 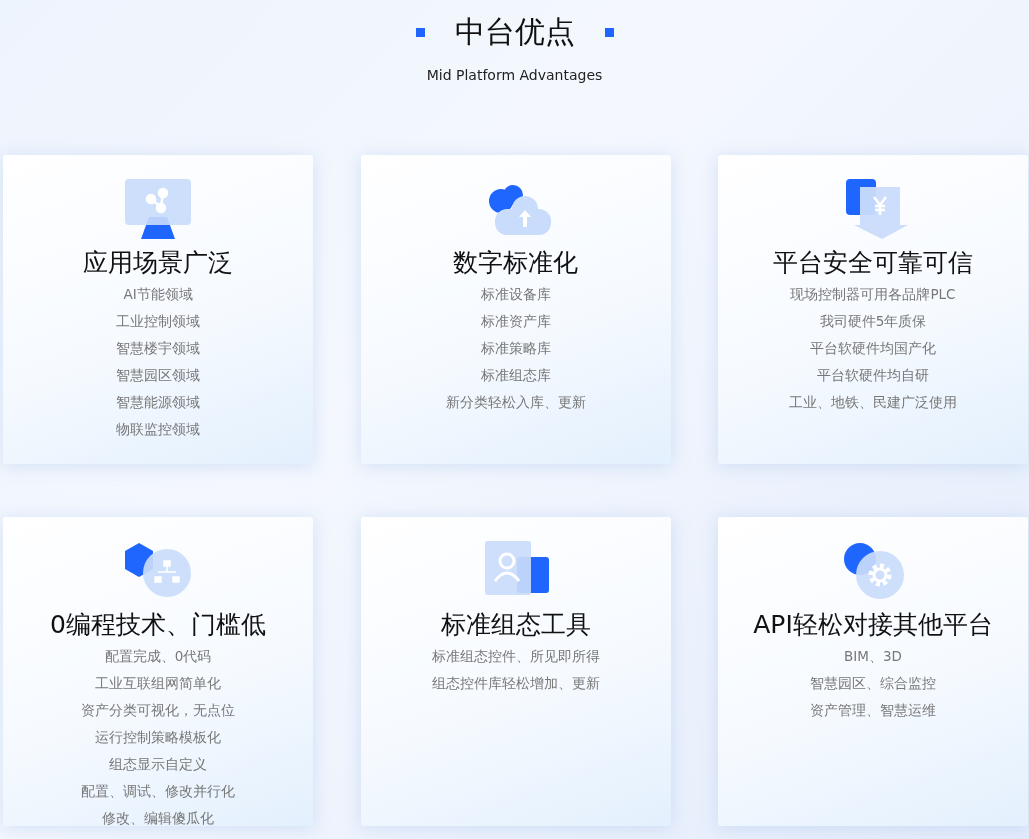 I want to click on feature-item: 标准组态控件、所见即所得, so click(x=515, y=656).